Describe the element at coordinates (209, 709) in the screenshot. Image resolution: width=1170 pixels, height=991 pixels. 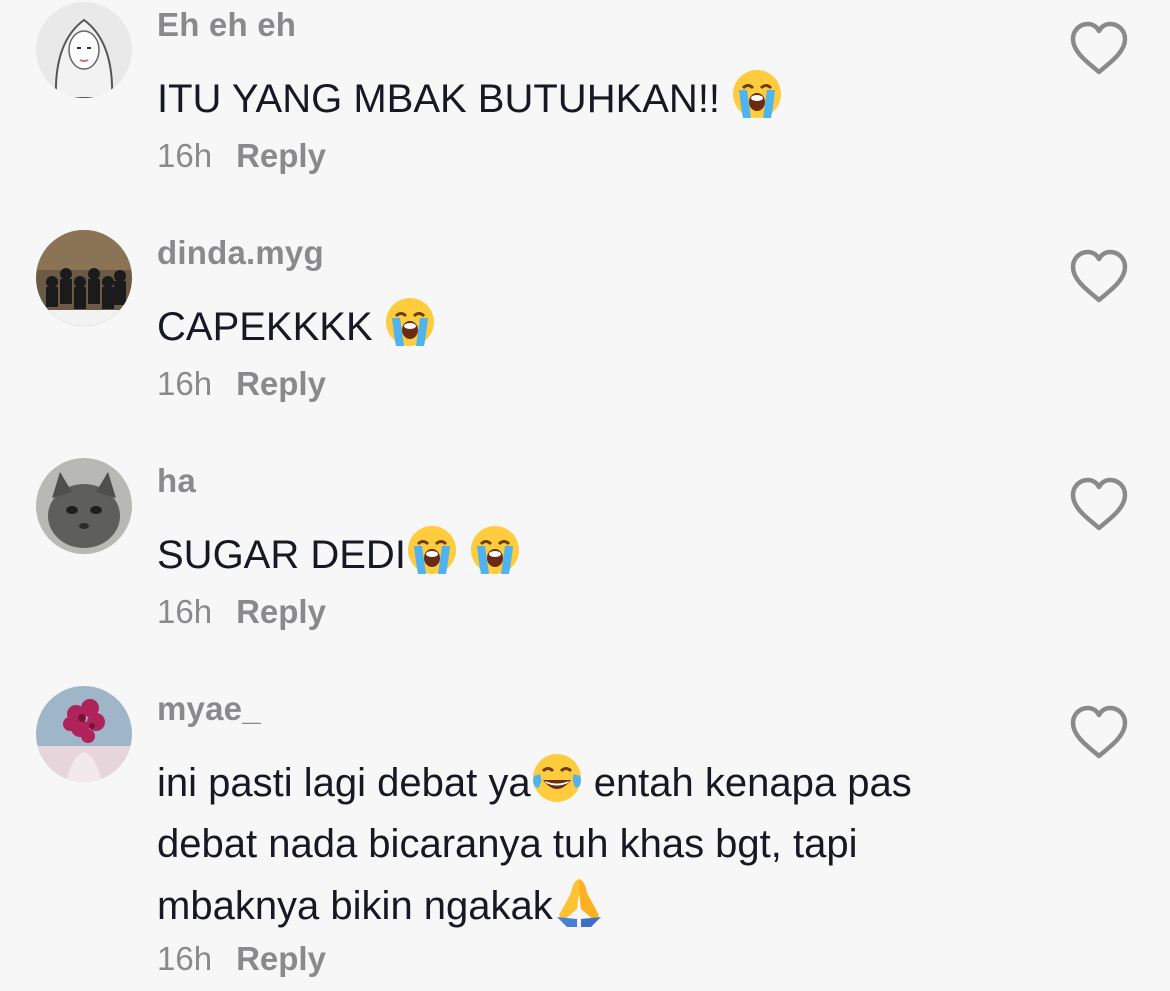
I see `comment-username: myae_` at that location.